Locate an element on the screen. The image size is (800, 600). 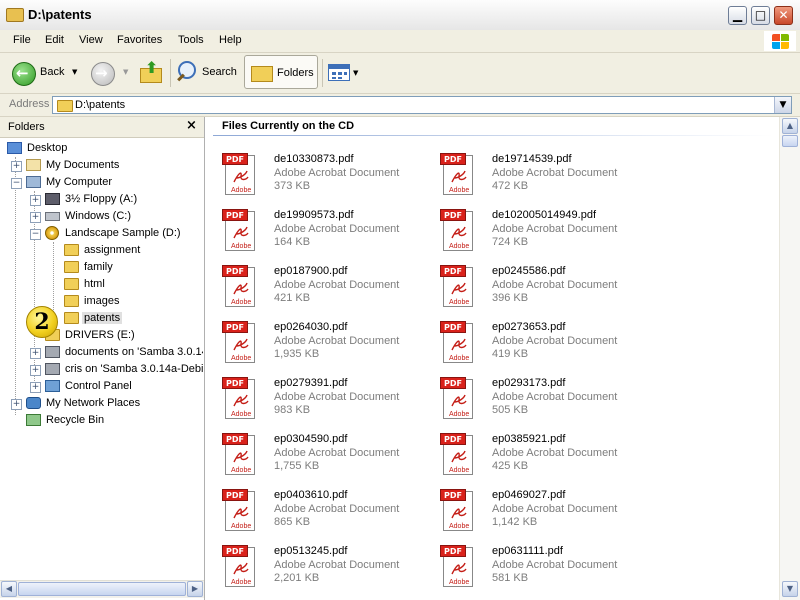
tree-item-label: Windows (C:) is located at coordinates (98, 216).